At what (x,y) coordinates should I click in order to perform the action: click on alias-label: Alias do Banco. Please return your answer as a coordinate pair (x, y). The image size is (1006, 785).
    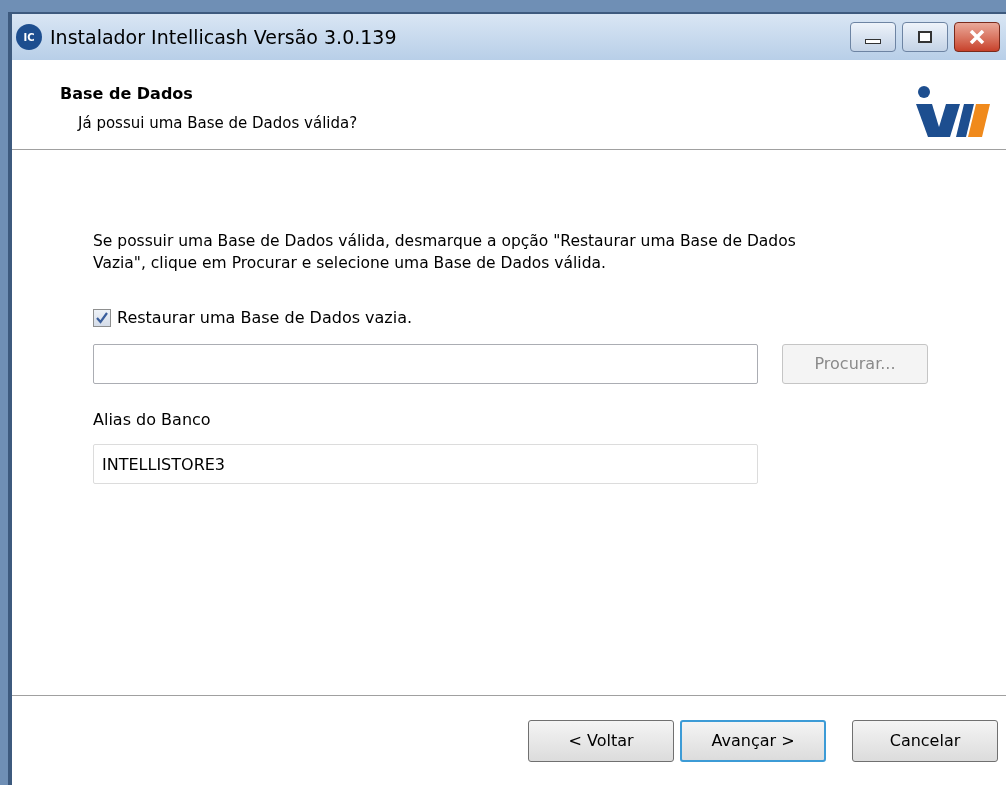
    Looking at the image, I should click on (152, 420).